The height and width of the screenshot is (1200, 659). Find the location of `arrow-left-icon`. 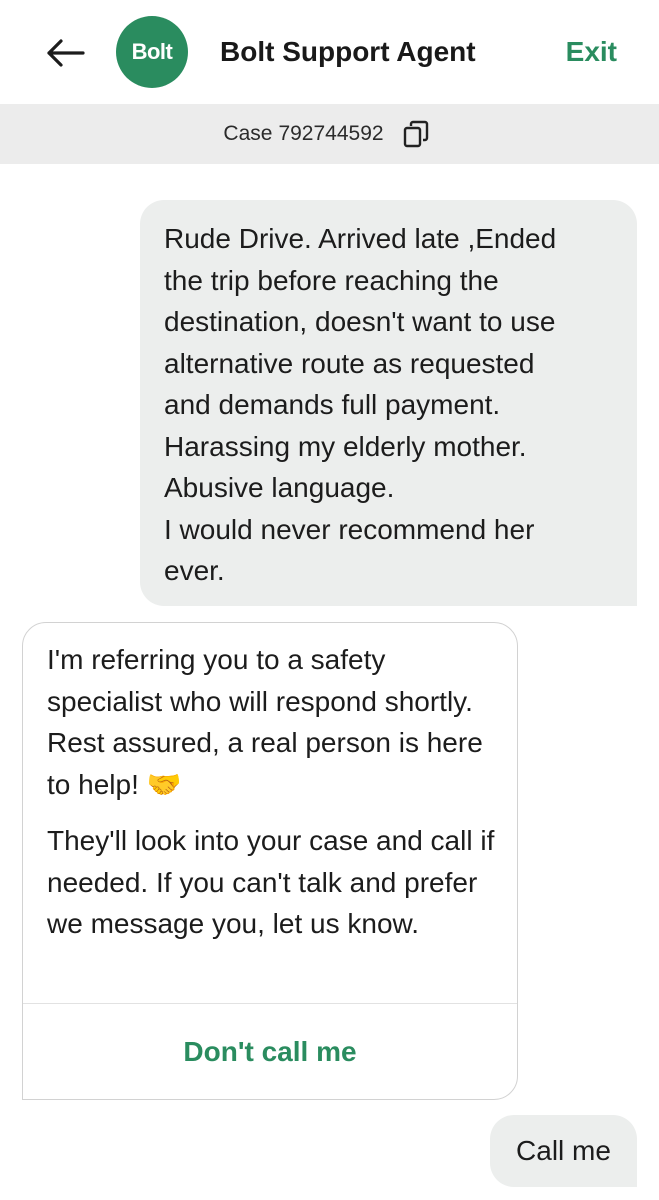

arrow-left-icon is located at coordinates (66, 53).